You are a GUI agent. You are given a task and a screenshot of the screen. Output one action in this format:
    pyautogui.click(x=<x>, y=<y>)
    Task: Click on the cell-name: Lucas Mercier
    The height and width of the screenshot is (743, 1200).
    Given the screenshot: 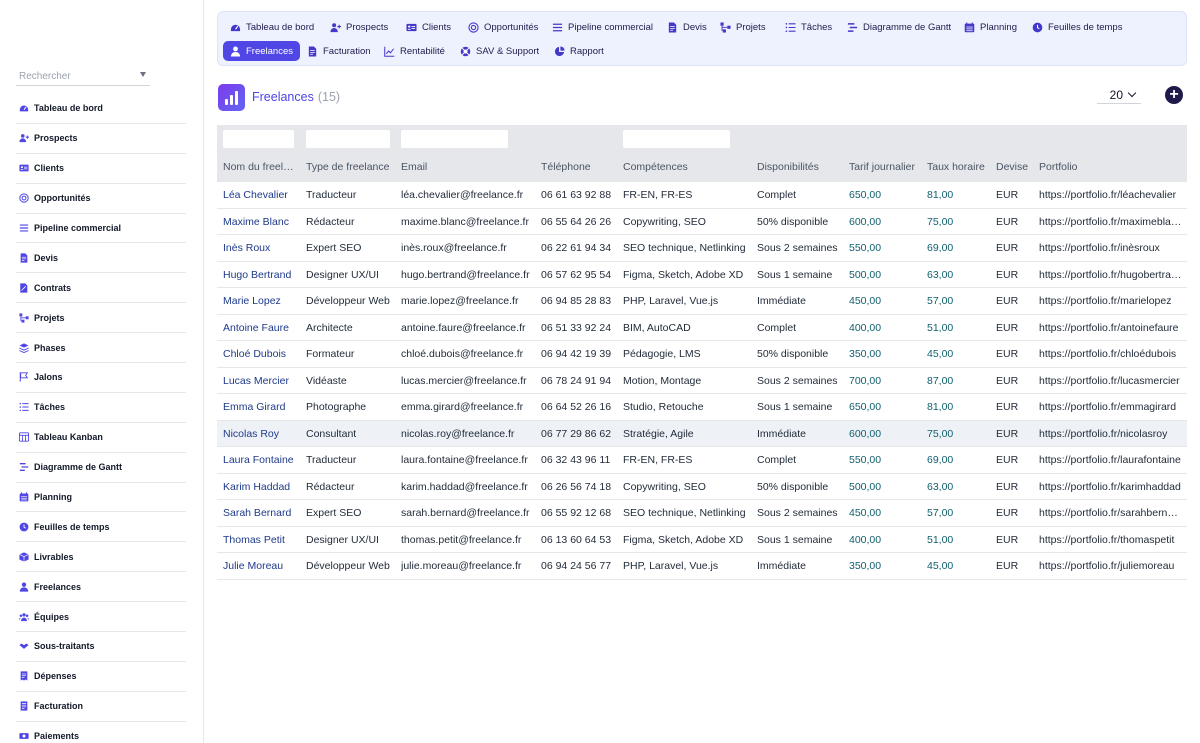 What is the action you would take?
    pyautogui.click(x=260, y=381)
    